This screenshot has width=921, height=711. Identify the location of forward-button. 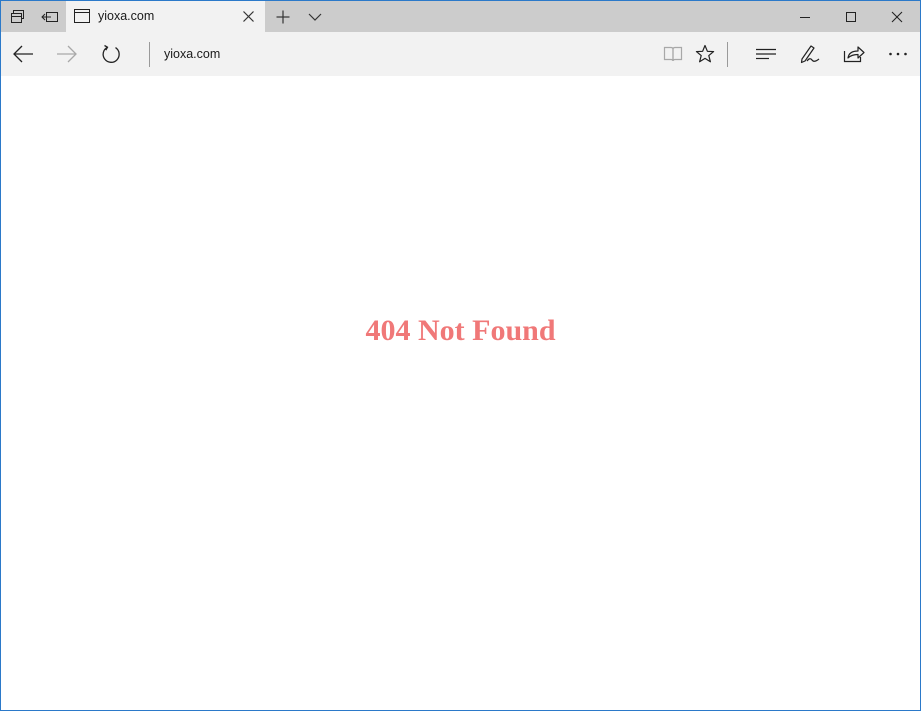
(67, 54).